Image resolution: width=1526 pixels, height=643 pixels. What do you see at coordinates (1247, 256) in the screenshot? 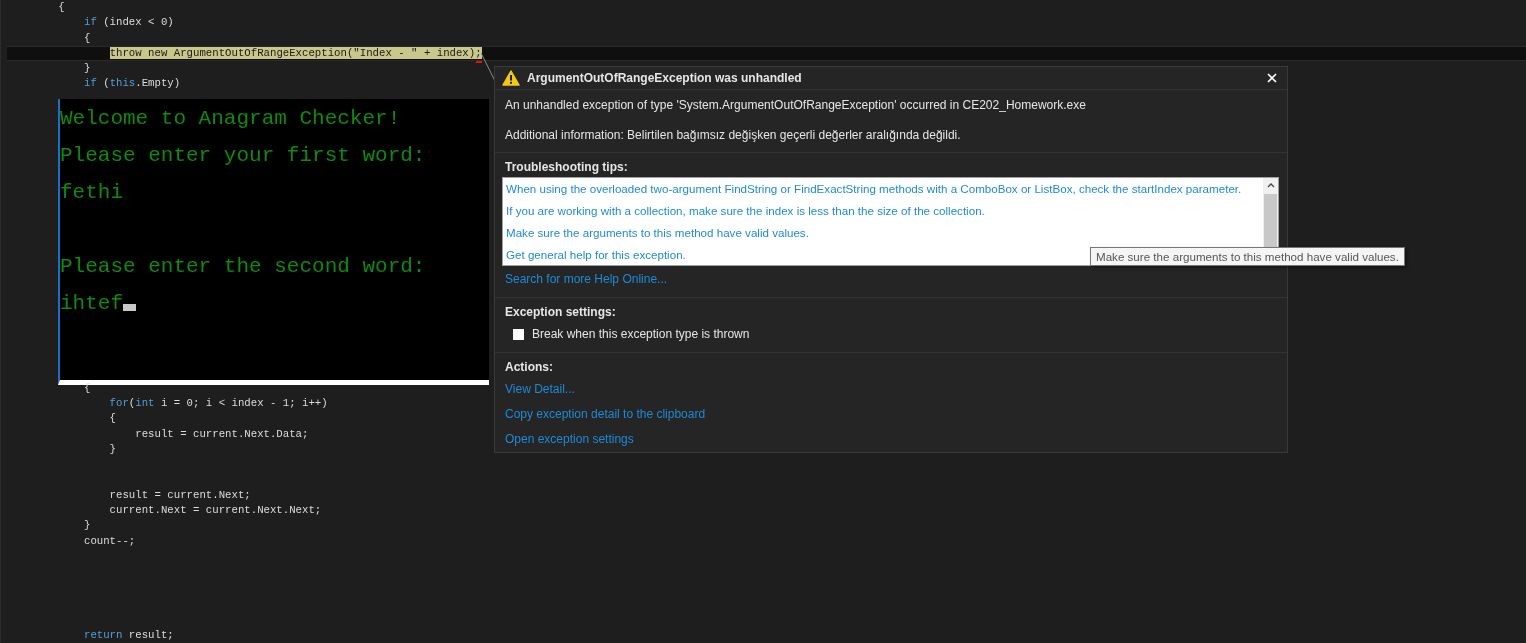
I see `tooltip: Make sure the arguments to this method have valid values.` at bounding box center [1247, 256].